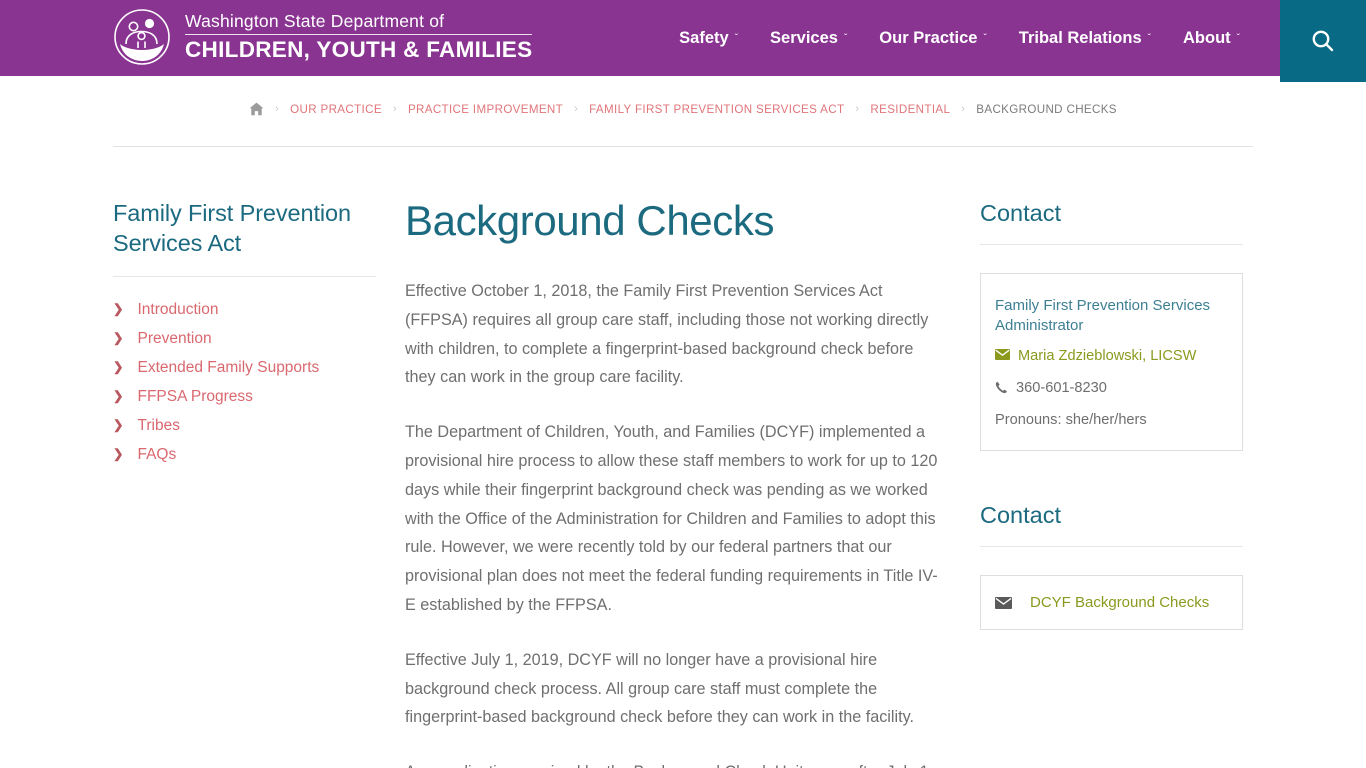  What do you see at coordinates (1207, 37) in the screenshot?
I see `nav-label: About` at bounding box center [1207, 37].